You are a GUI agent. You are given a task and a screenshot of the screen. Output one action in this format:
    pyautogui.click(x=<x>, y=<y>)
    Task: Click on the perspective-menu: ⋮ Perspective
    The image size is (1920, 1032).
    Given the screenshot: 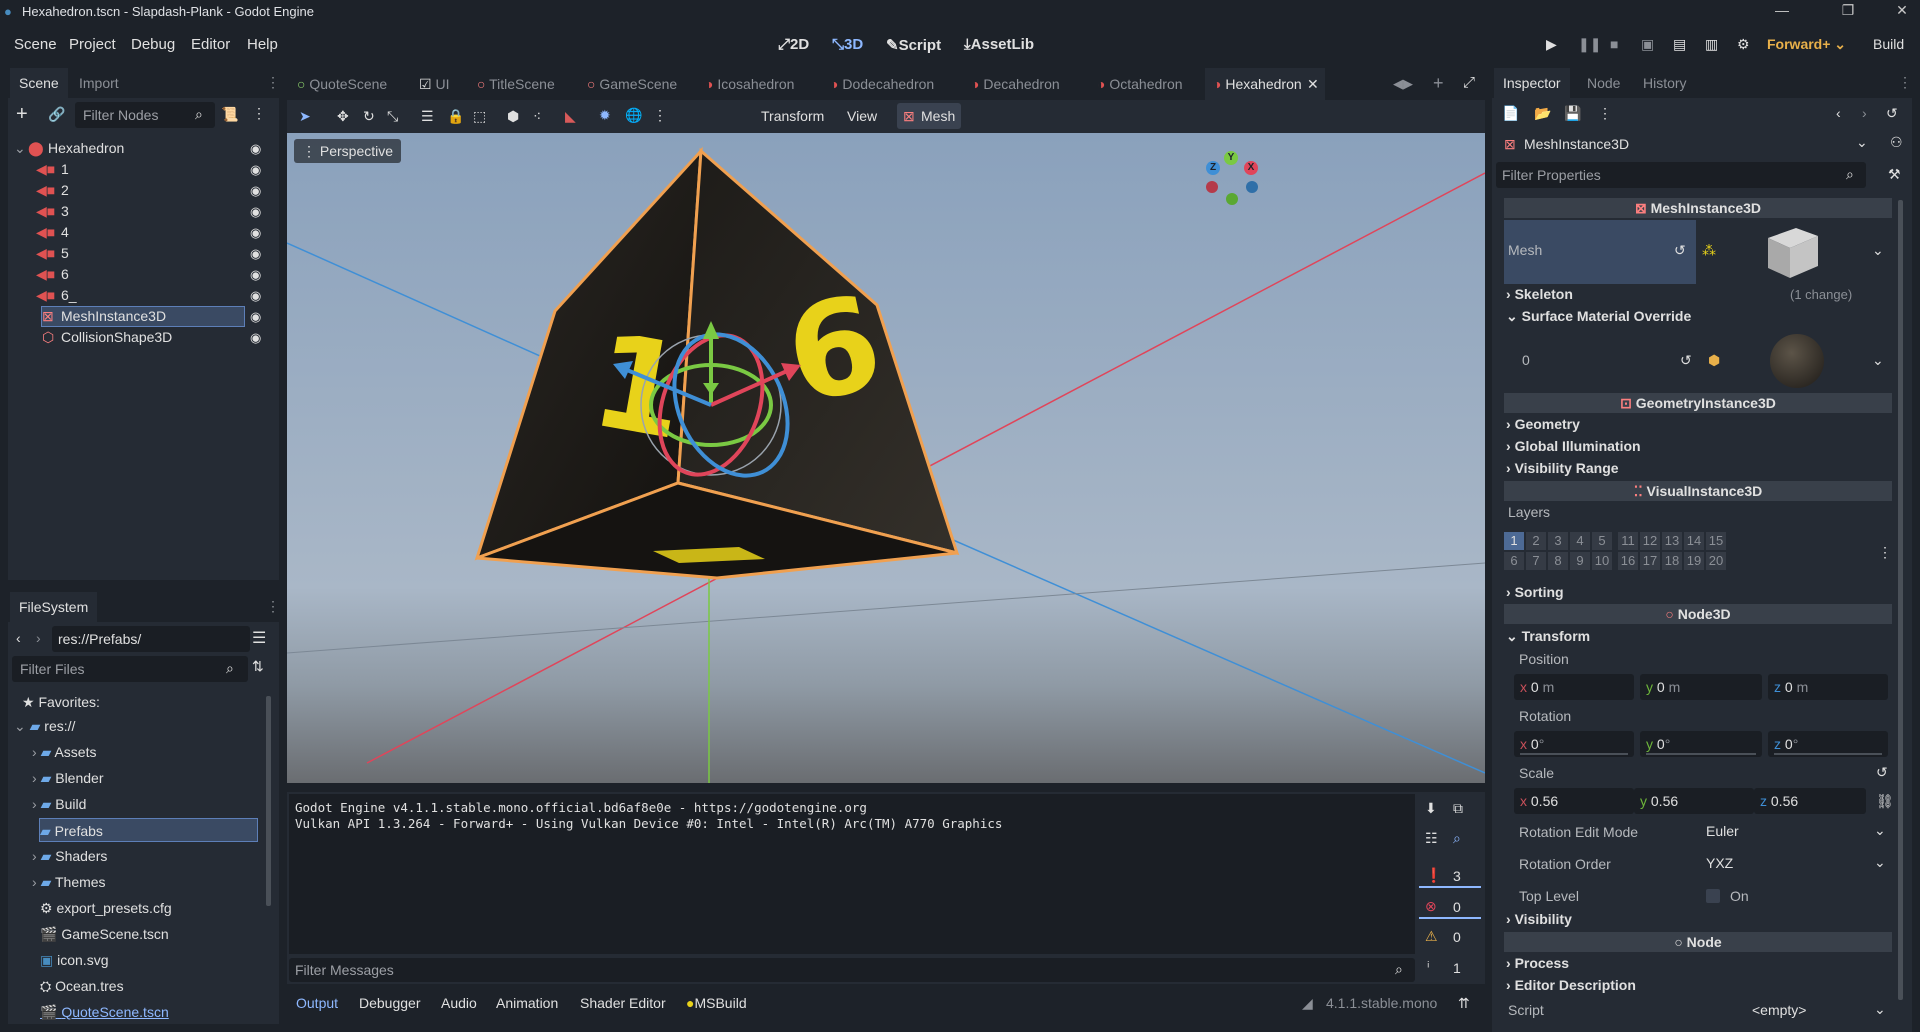 What is the action you would take?
    pyautogui.click(x=348, y=151)
    